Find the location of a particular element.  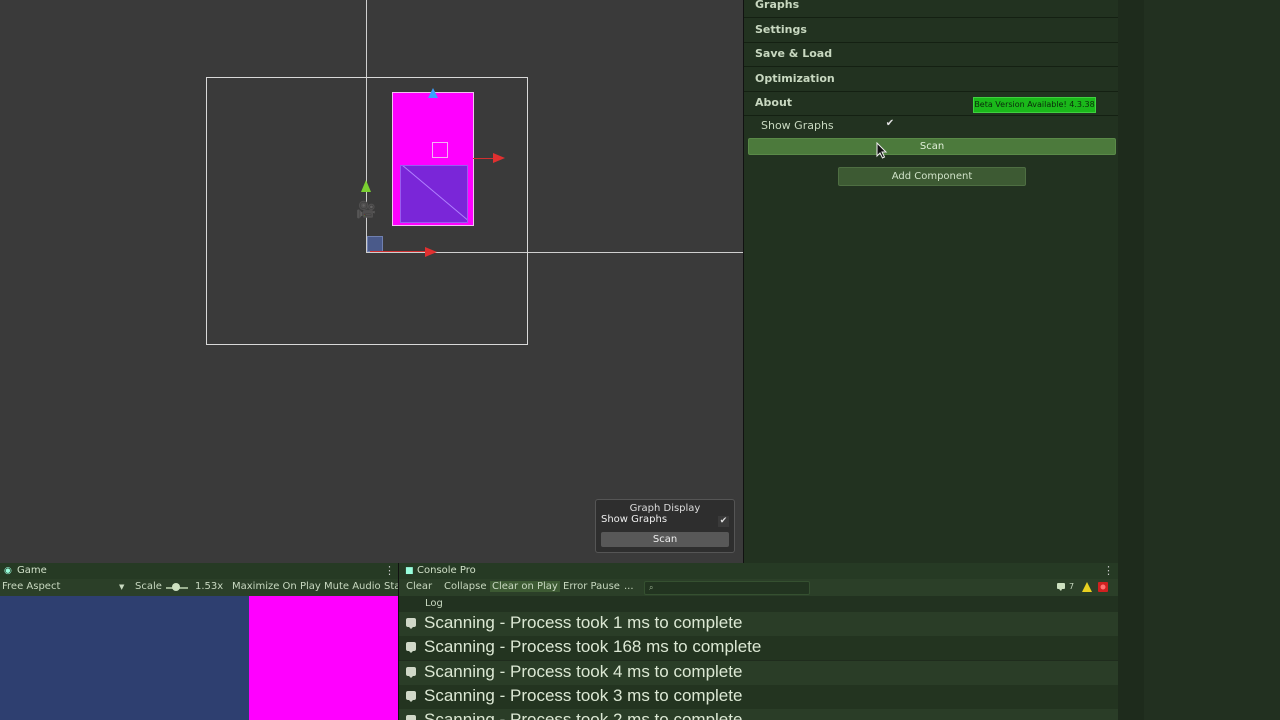

mouse-cursor-icon is located at coordinates (882, 150).